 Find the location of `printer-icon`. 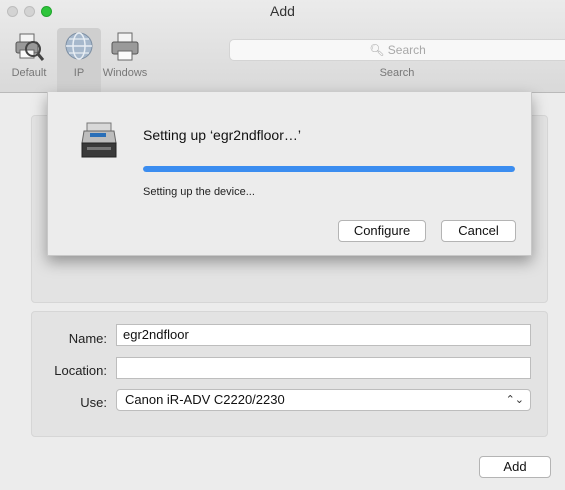

printer-icon is located at coordinates (125, 46).